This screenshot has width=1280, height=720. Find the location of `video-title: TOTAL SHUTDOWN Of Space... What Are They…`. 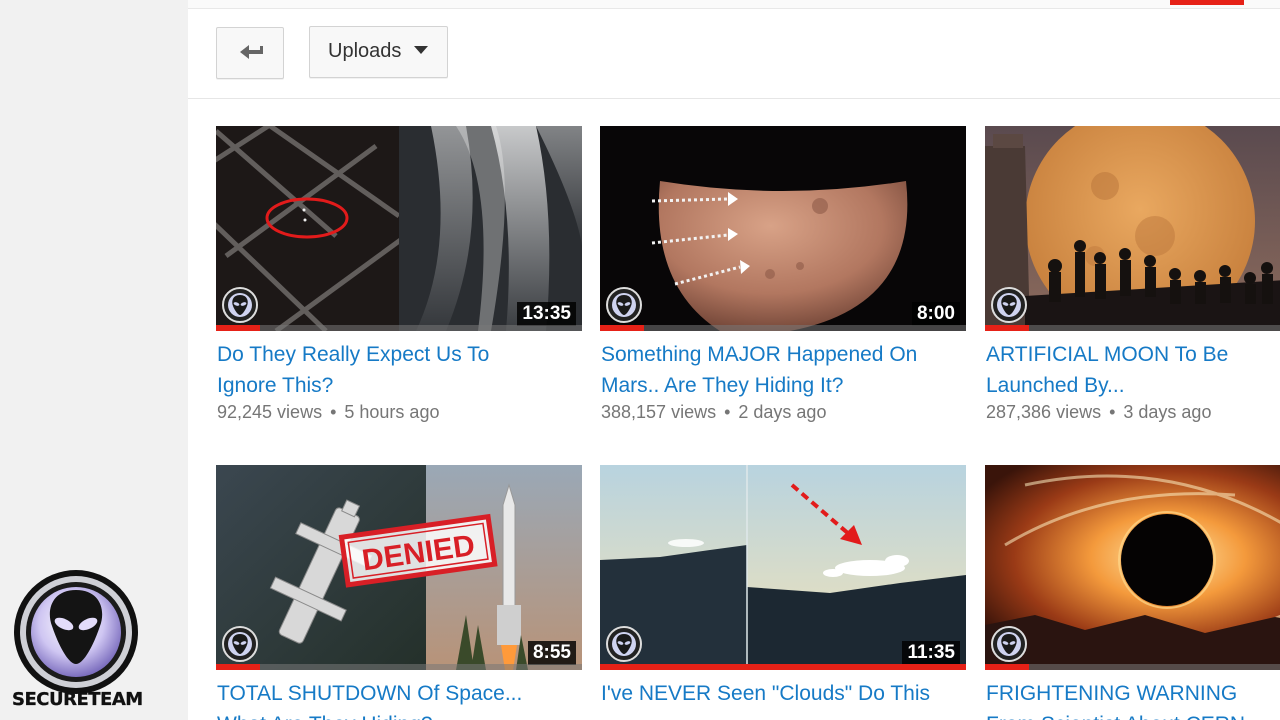

video-title: TOTAL SHUTDOWN Of Space... What Are They… is located at coordinates (389, 699).